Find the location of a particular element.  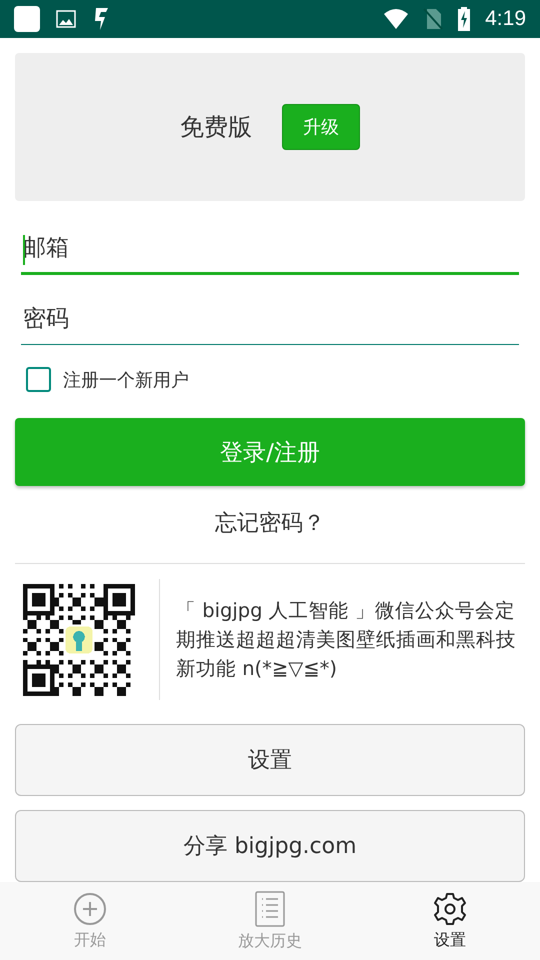

nav-tab-label: 设置 is located at coordinates (450, 940).